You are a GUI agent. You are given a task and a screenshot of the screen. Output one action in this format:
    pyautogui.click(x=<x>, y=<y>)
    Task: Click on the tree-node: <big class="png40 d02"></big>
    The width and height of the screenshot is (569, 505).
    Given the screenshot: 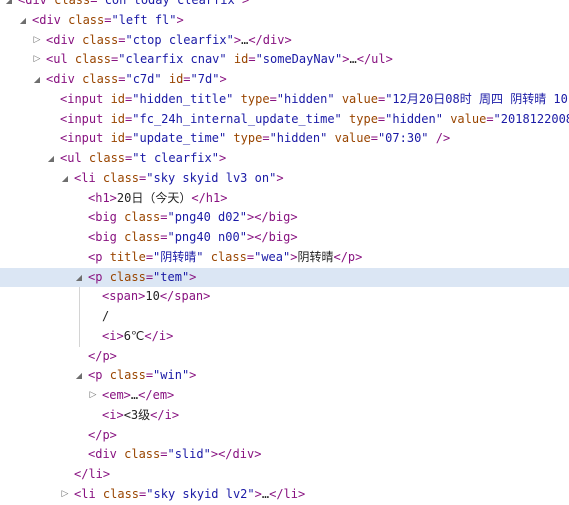 What is the action you would take?
    pyautogui.click(x=284, y=218)
    